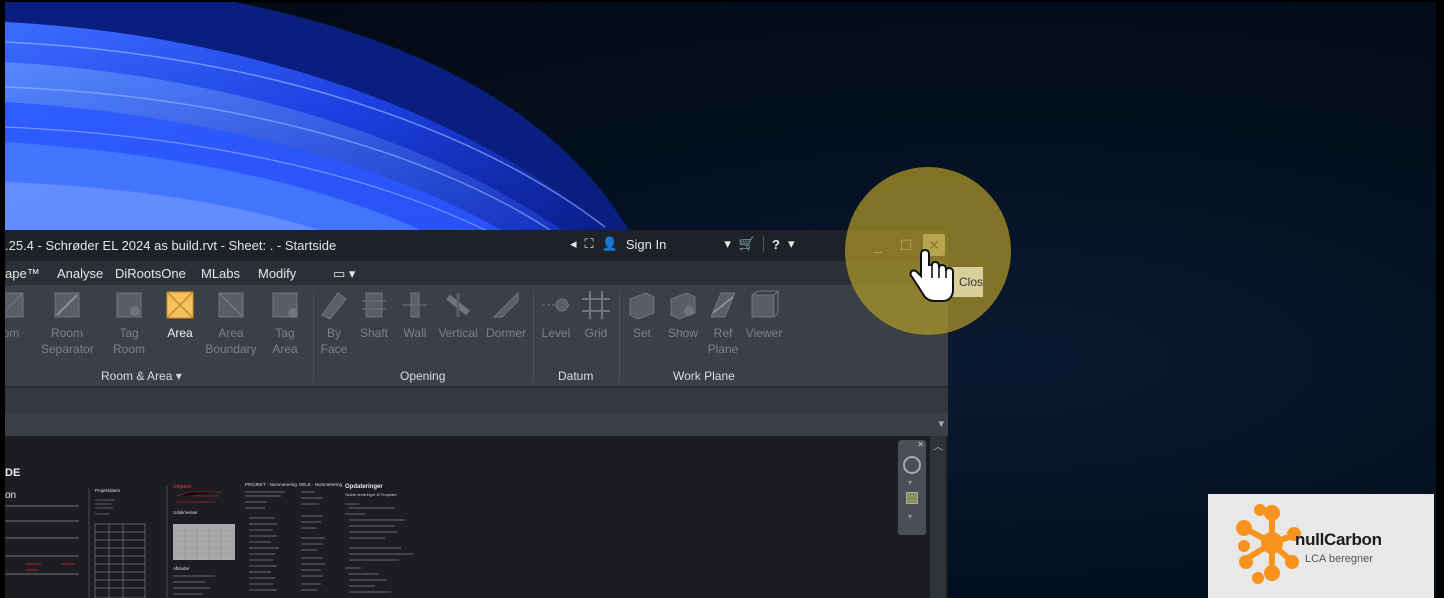 The width and height of the screenshot is (1444, 598). I want to click on tag-room-tool: Tag Room, so click(129, 323).